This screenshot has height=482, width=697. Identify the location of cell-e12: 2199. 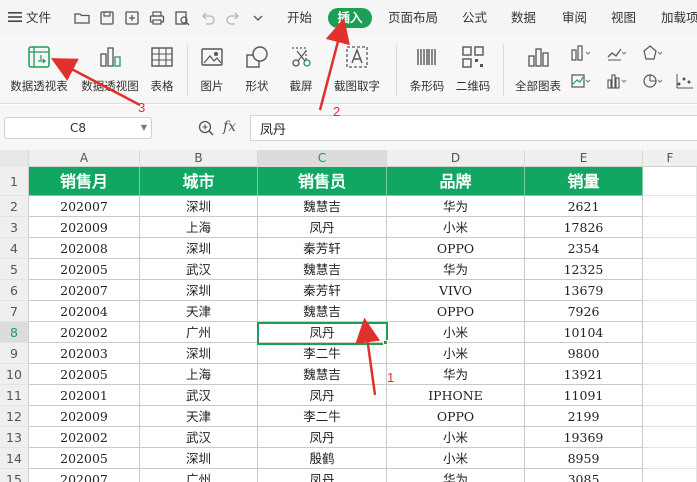
(584, 416).